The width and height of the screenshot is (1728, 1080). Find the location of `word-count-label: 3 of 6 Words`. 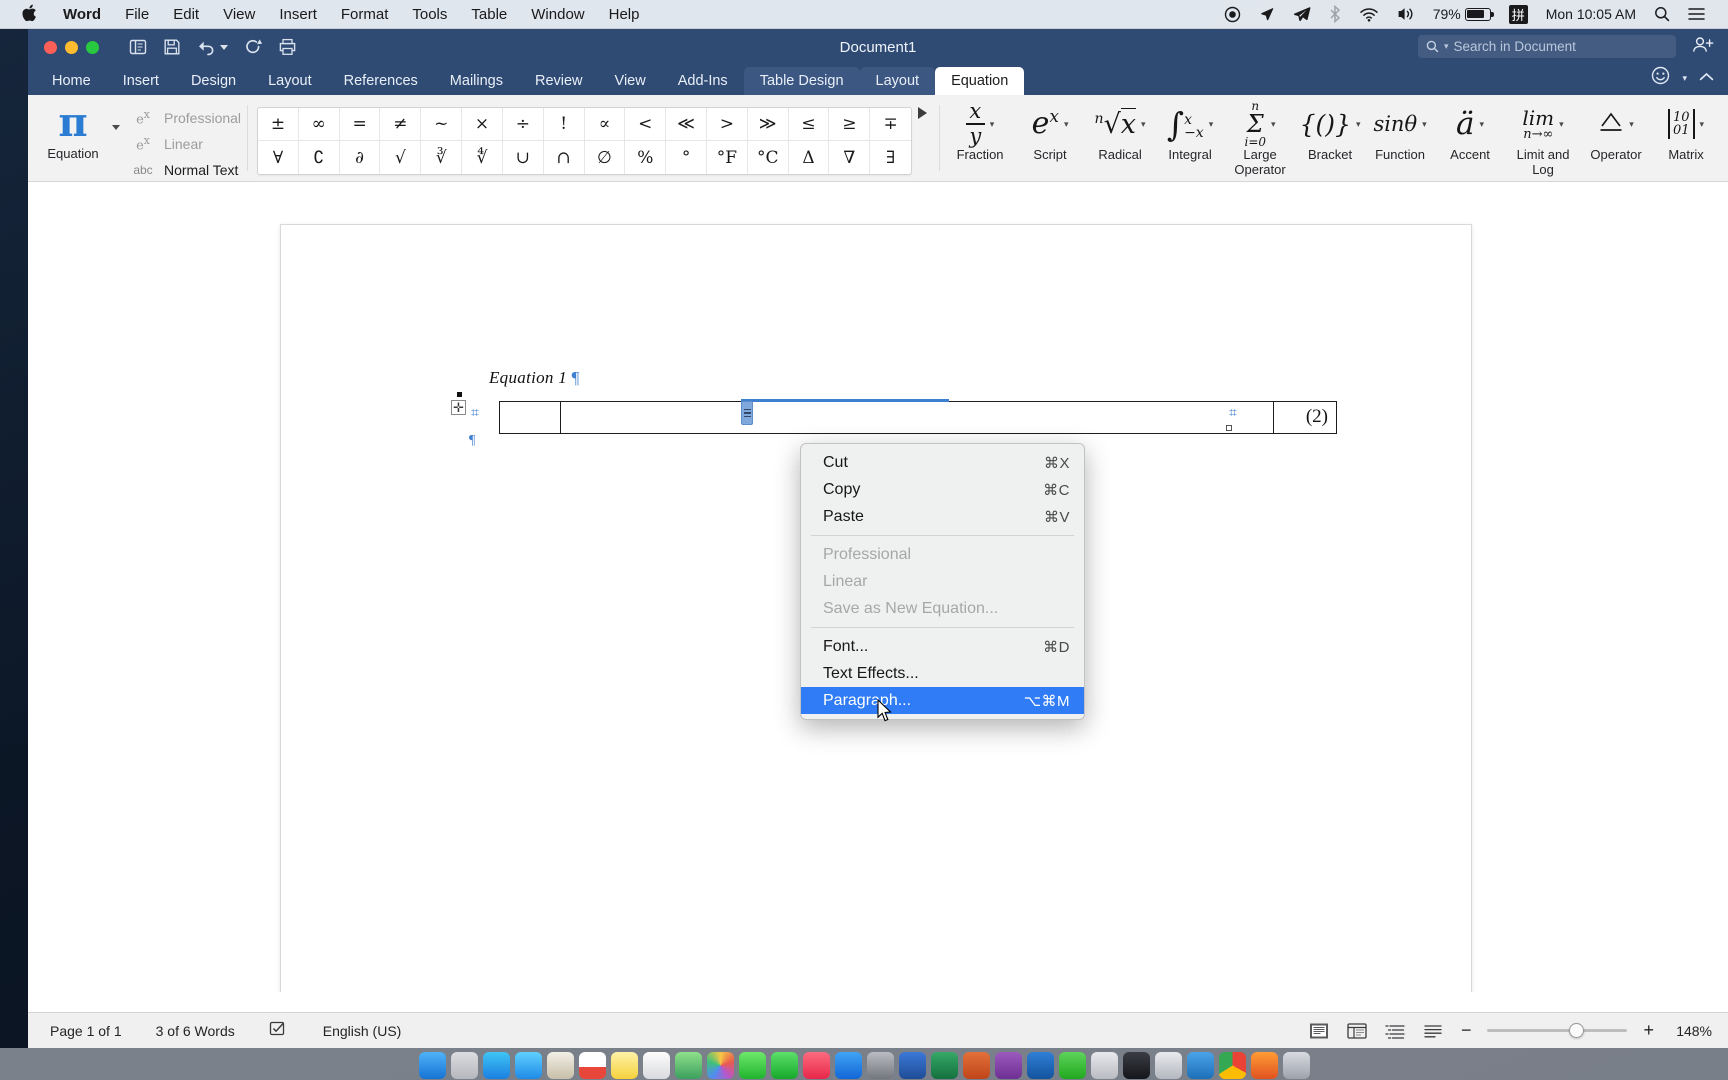

word-count-label: 3 of 6 Words is located at coordinates (206, 1031).